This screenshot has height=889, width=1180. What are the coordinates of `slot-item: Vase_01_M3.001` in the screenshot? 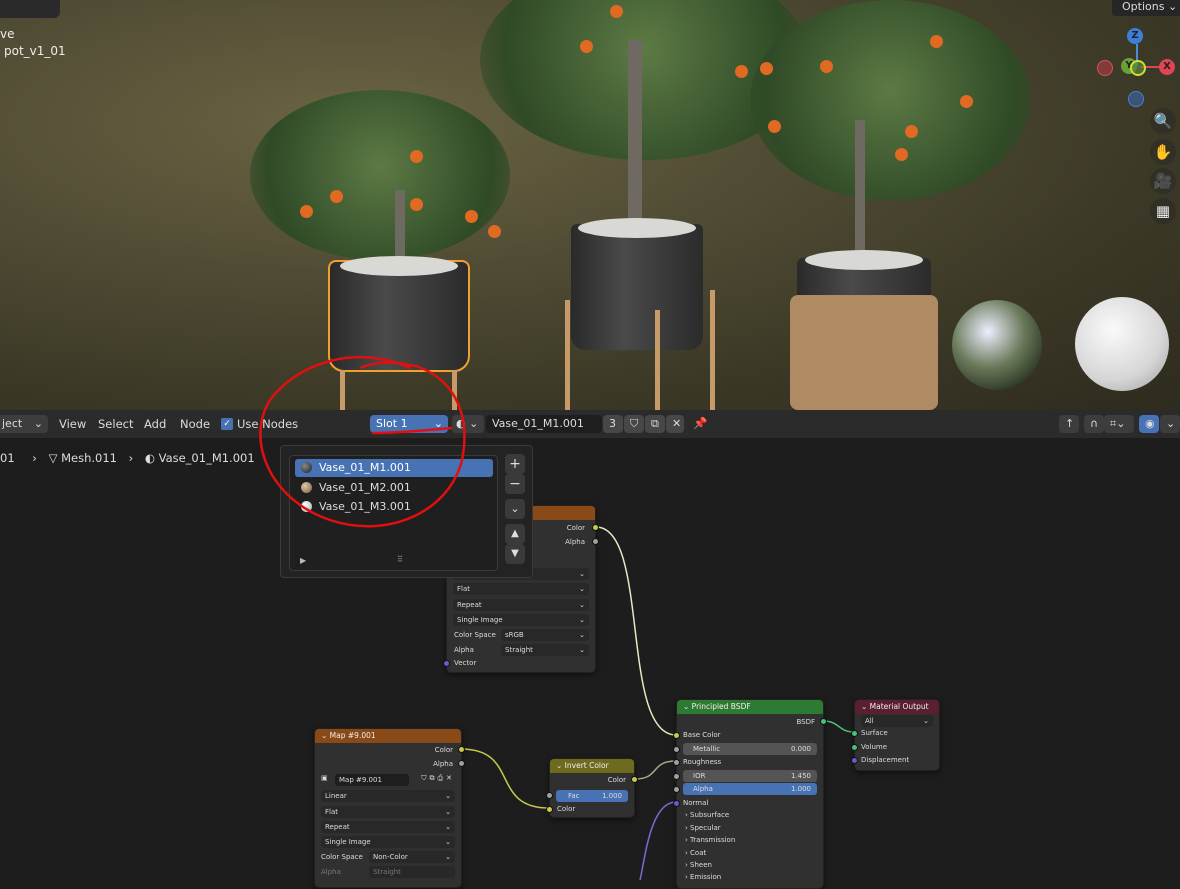 It's located at (394, 507).